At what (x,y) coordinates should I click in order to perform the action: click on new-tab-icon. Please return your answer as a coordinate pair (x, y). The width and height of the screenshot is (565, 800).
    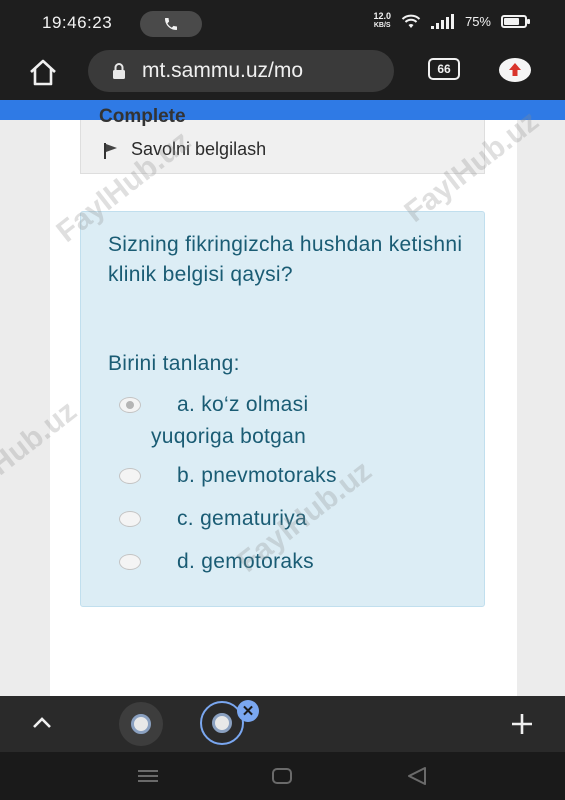
    Looking at the image, I should click on (522, 724).